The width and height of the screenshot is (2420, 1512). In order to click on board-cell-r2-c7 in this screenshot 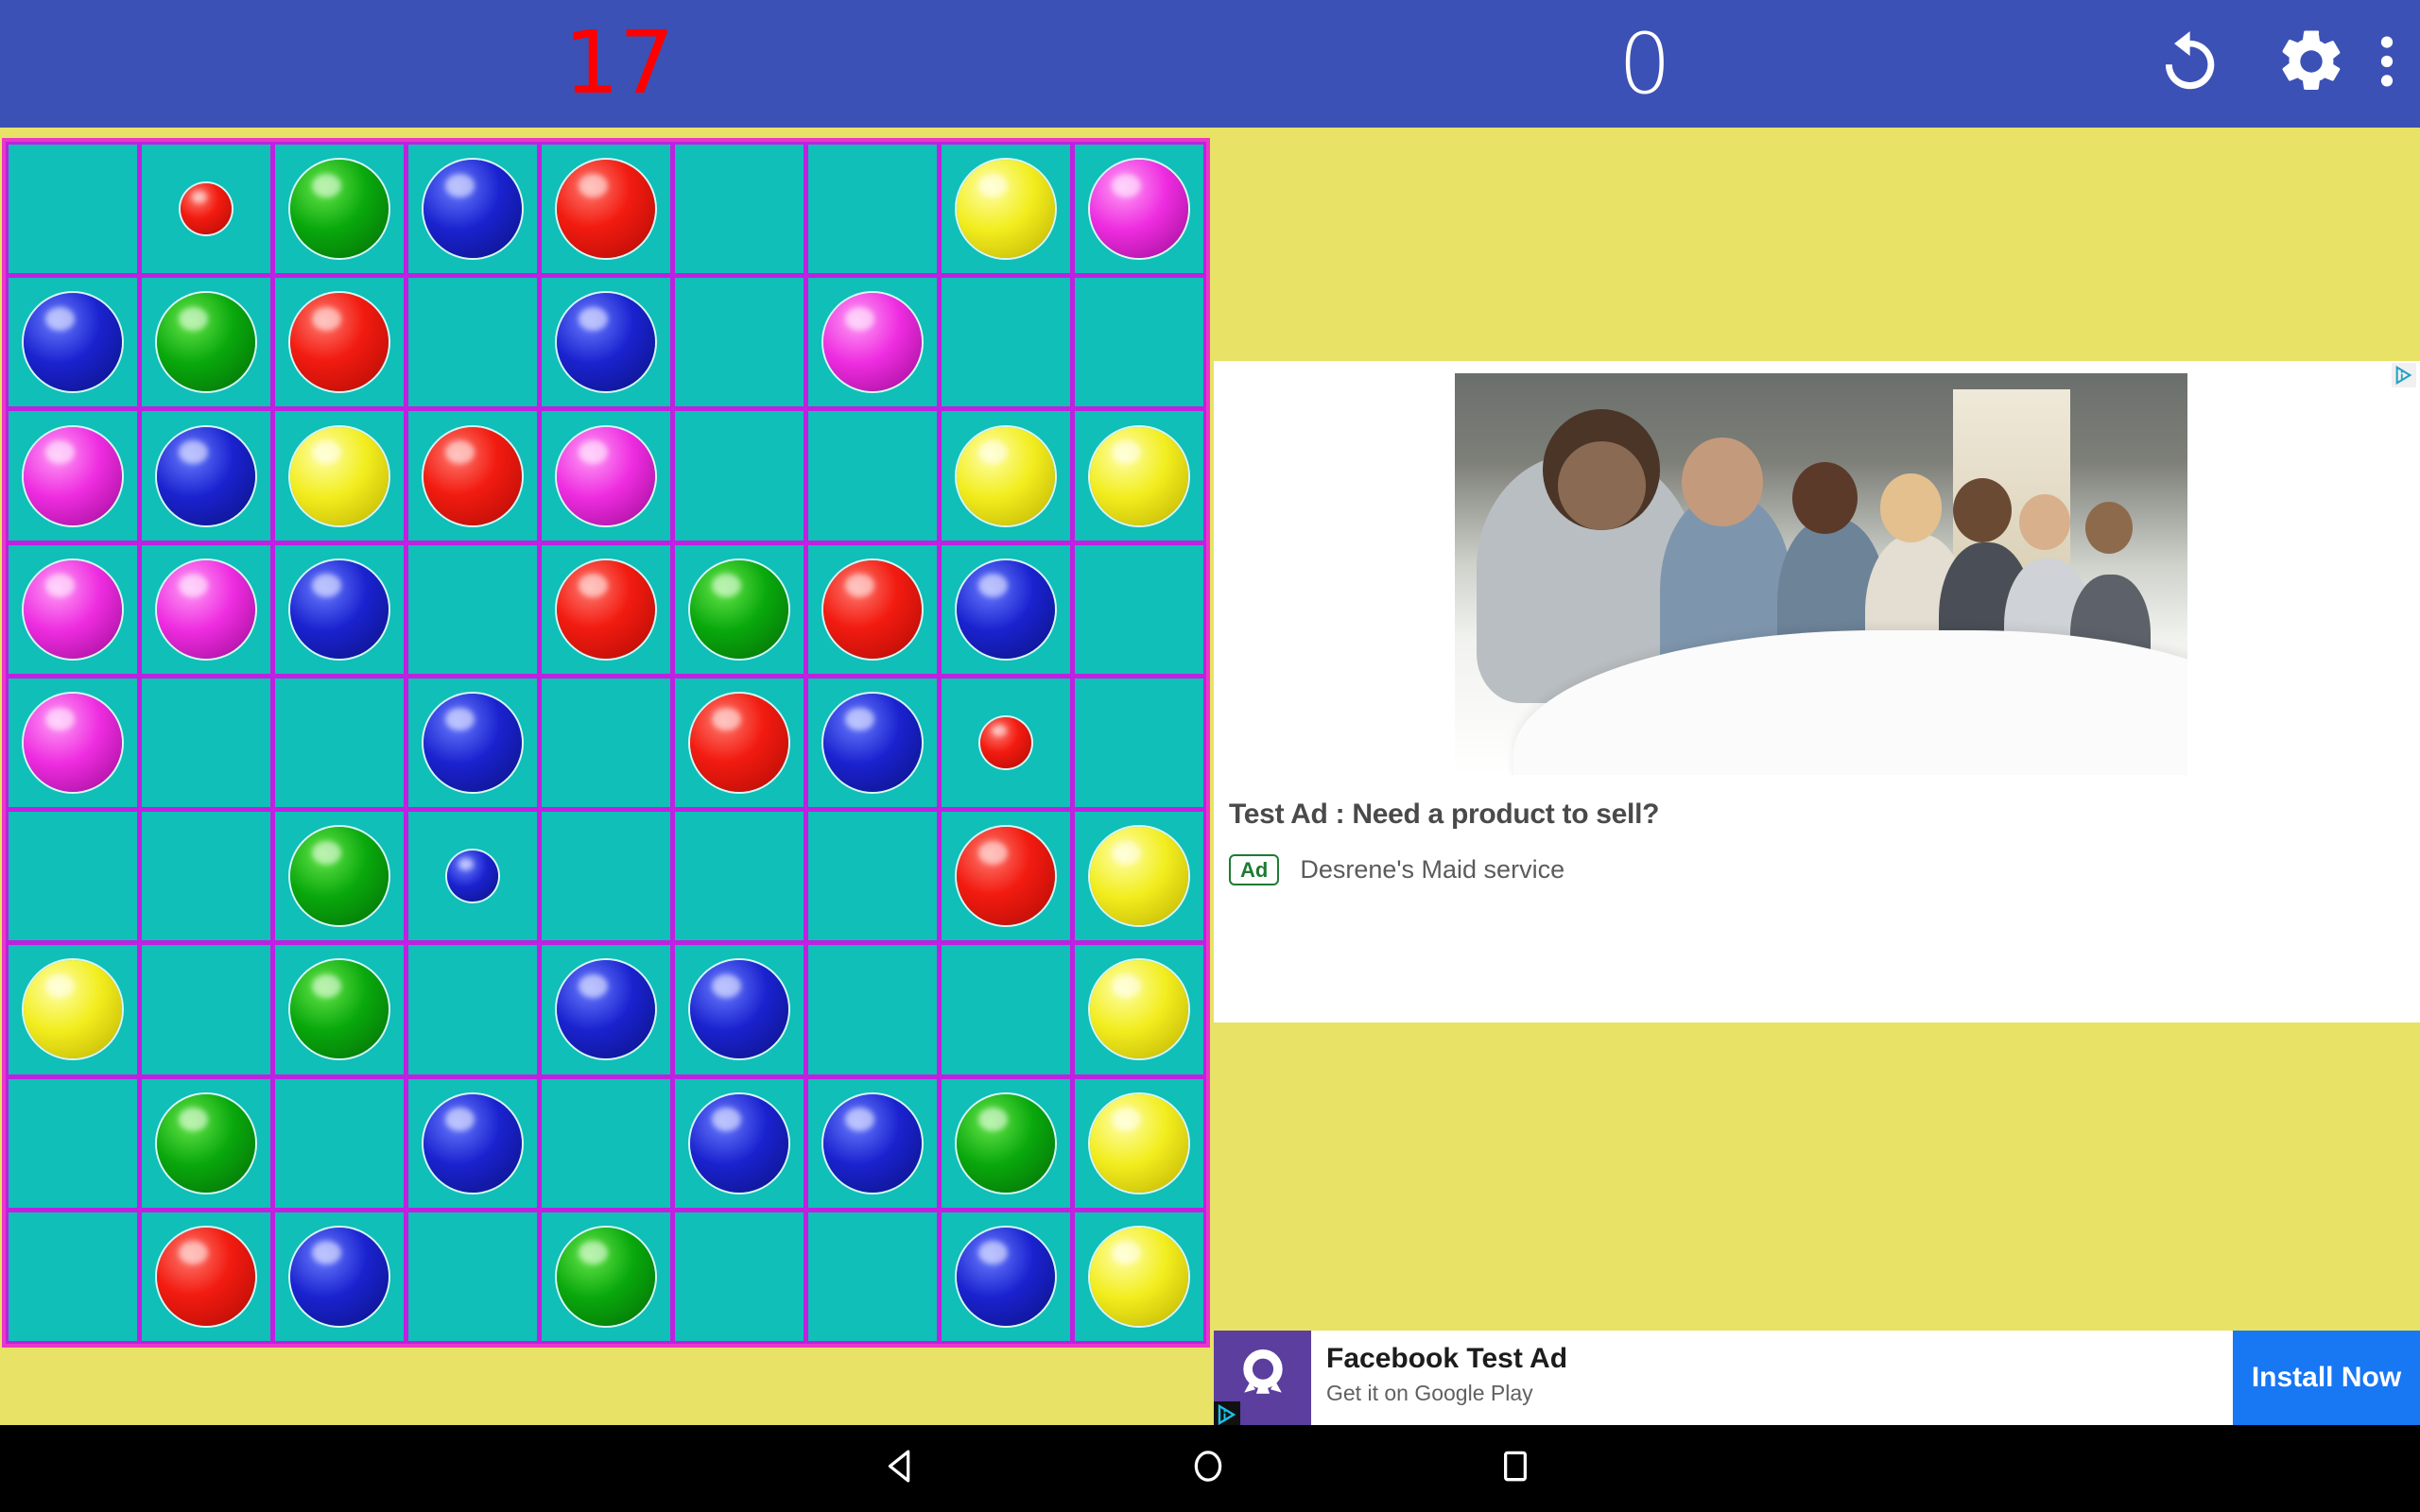, I will do `click(872, 342)`.